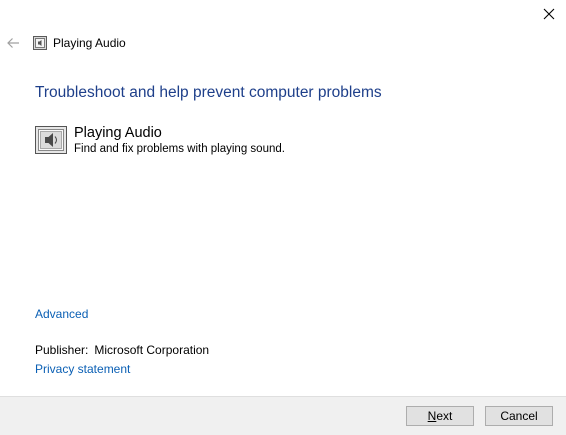  What do you see at coordinates (62, 350) in the screenshot?
I see `publisher-label: Publisher:` at bounding box center [62, 350].